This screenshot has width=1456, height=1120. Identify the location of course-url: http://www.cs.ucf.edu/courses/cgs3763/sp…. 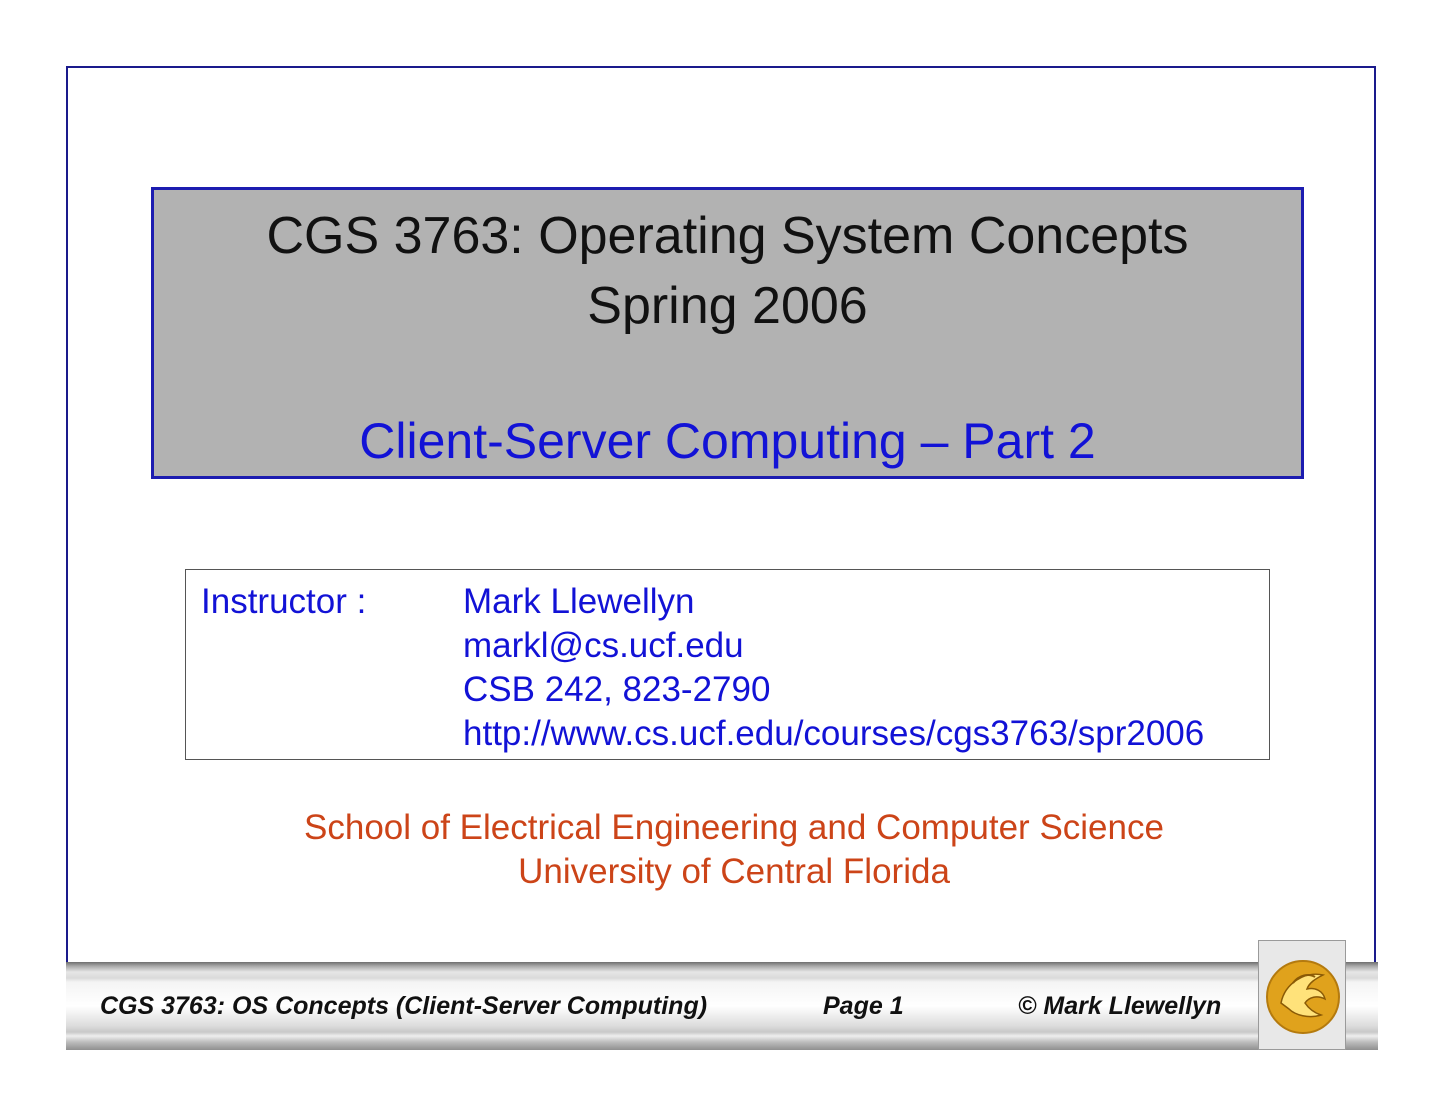
(834, 733).